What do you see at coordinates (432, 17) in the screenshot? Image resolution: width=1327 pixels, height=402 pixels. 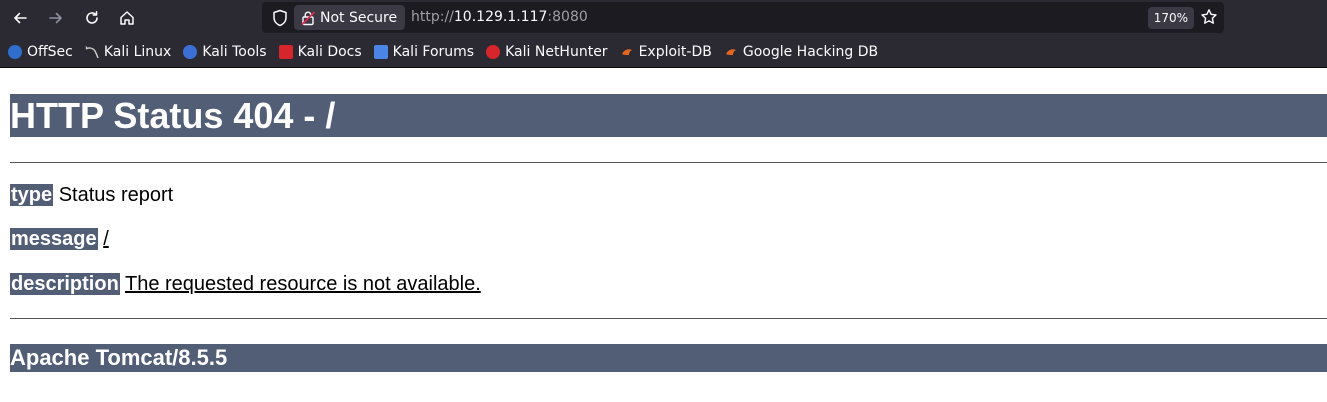 I see `url-scheme: http://` at bounding box center [432, 17].